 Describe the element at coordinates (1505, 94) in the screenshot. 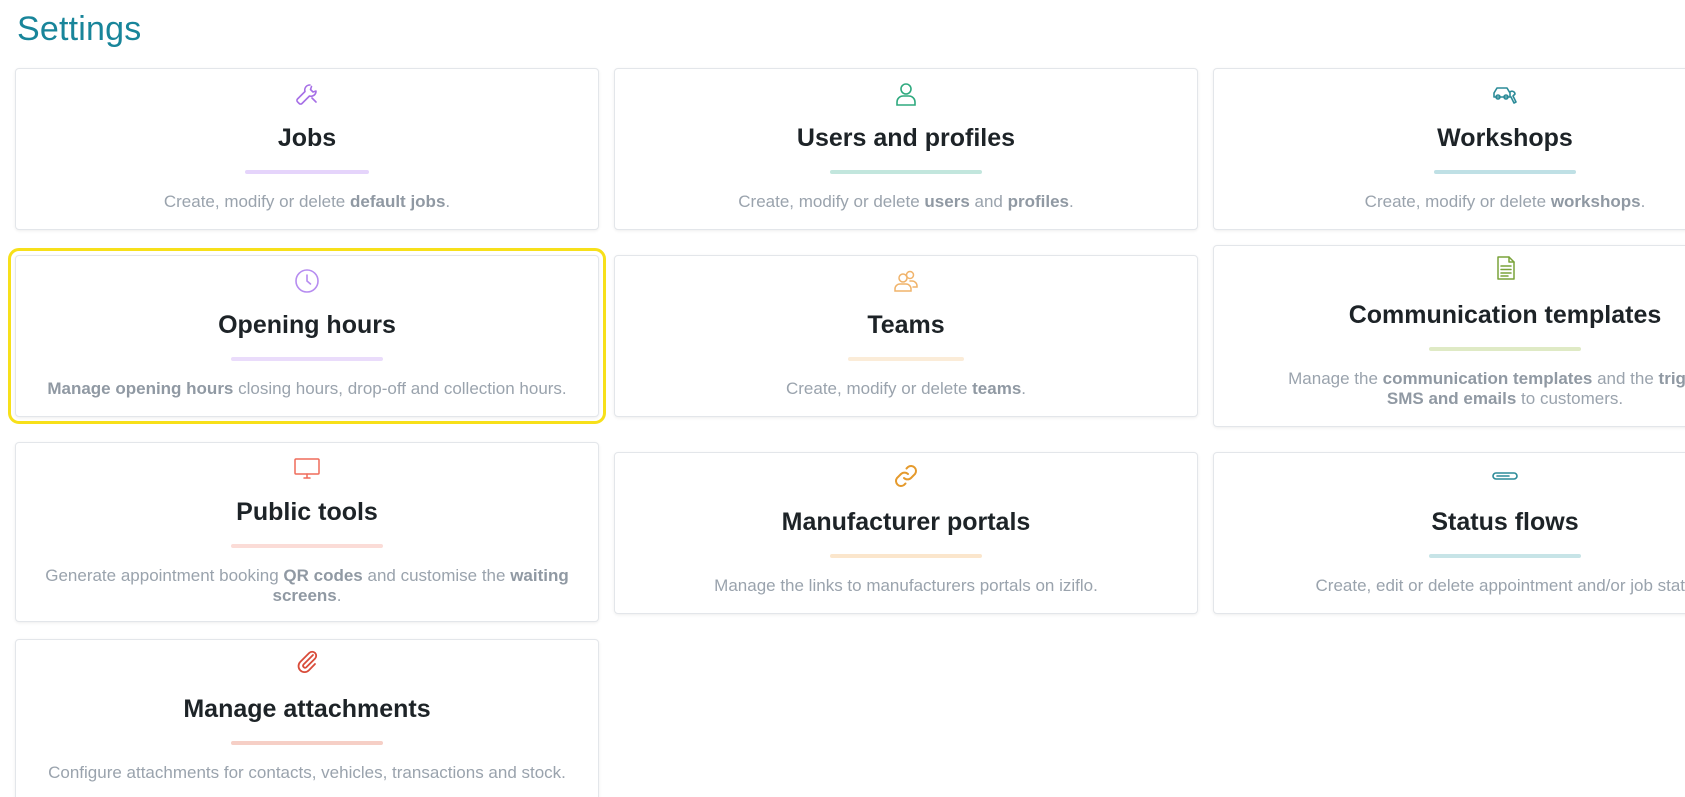

I see `car-repair-icon` at that location.